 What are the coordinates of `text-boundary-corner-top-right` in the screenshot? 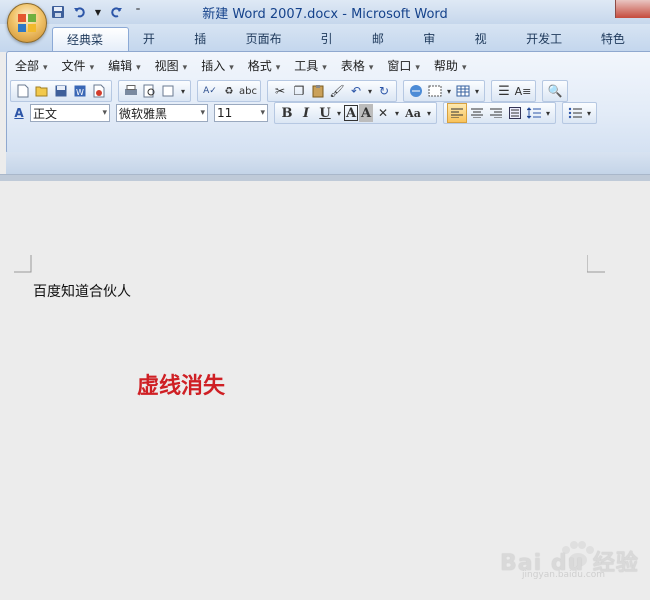 It's located at (596, 264).